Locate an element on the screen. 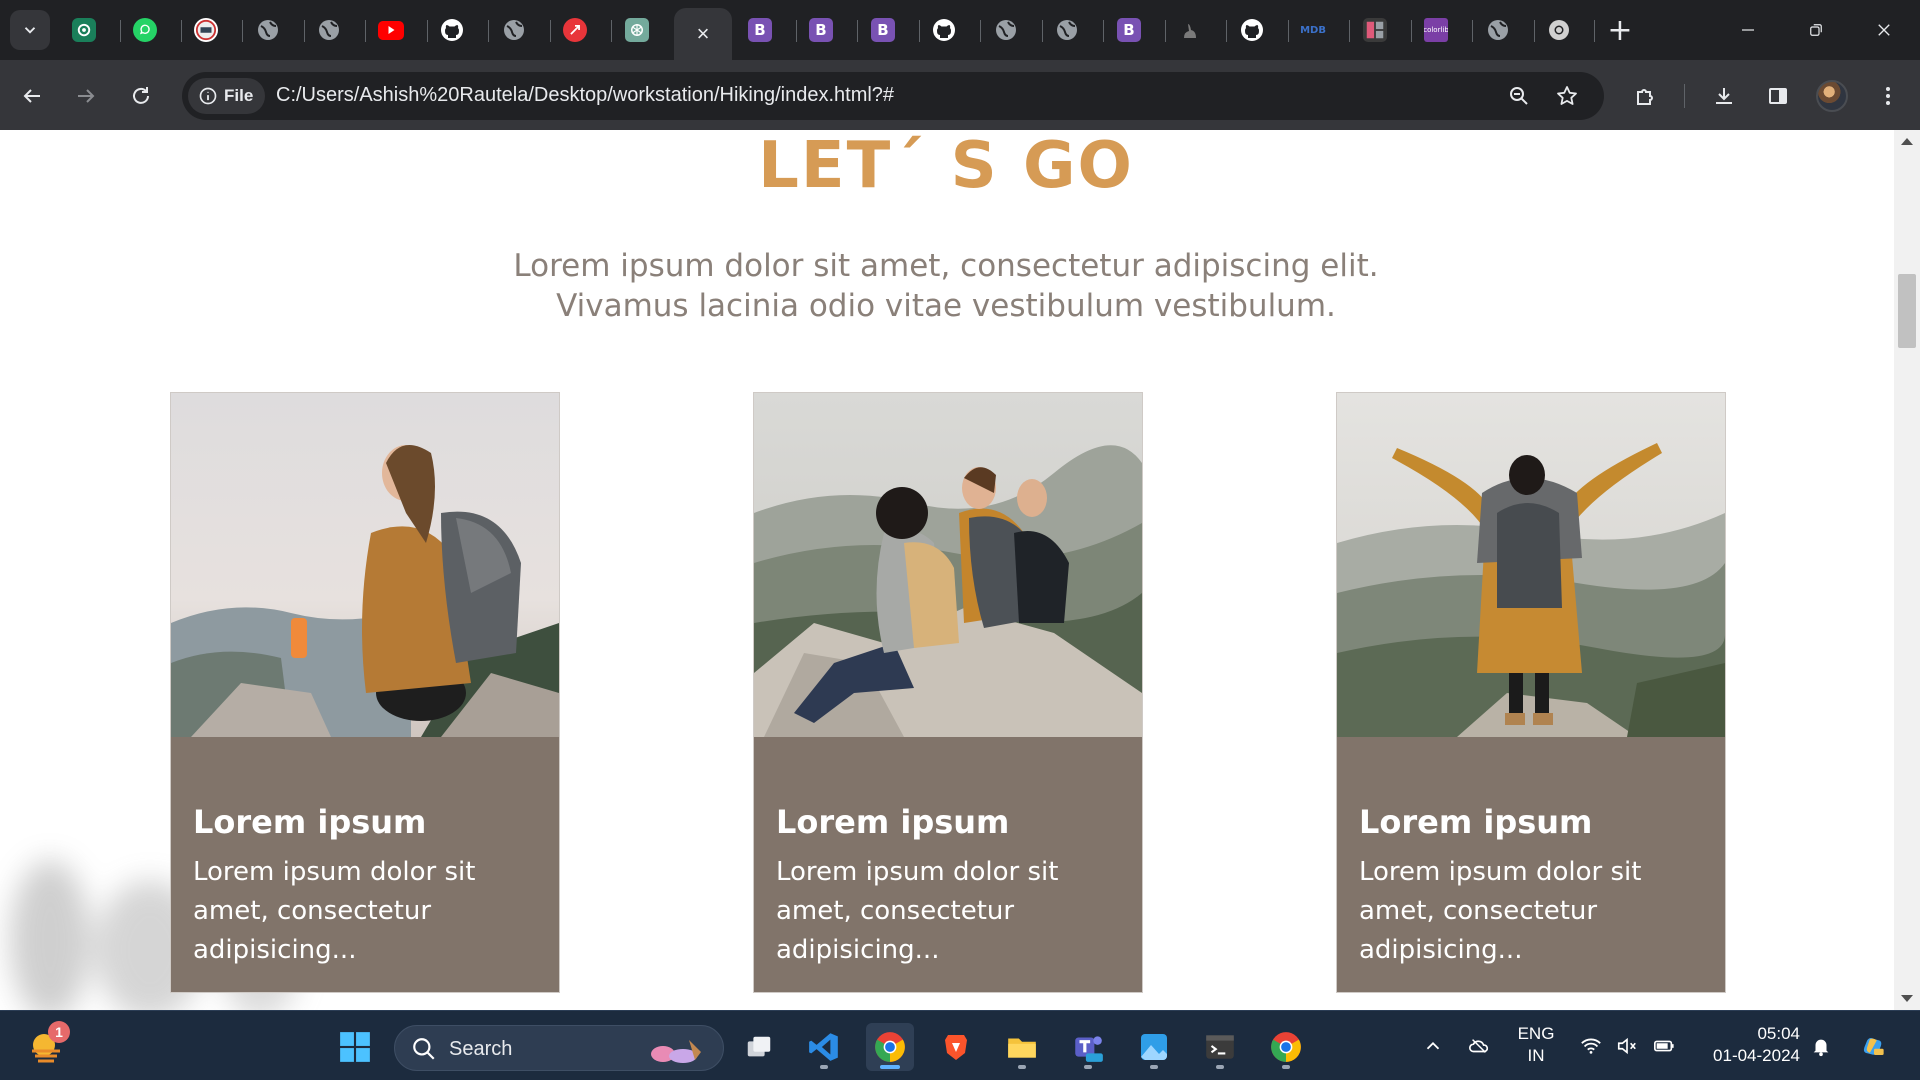 The height and width of the screenshot is (1080, 1920). file-explorer-app is located at coordinates (1022, 1047).